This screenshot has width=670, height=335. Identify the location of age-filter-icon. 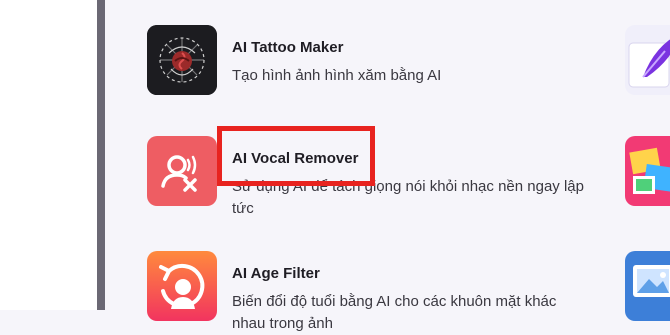
(182, 286).